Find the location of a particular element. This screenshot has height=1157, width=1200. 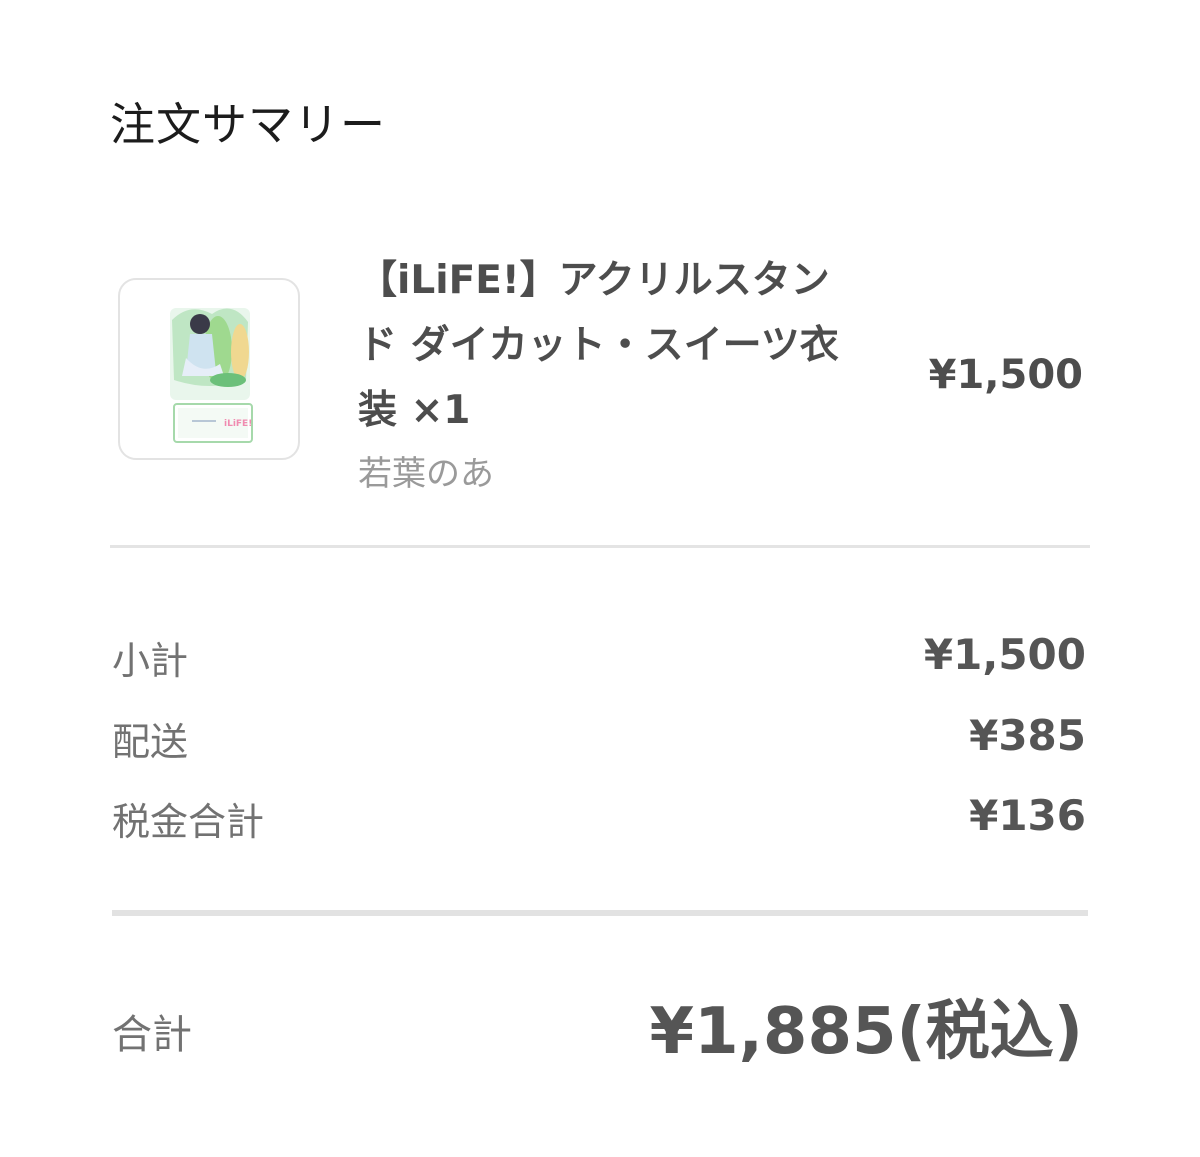

product-thumbnail: iLiFE! is located at coordinates (209, 369).